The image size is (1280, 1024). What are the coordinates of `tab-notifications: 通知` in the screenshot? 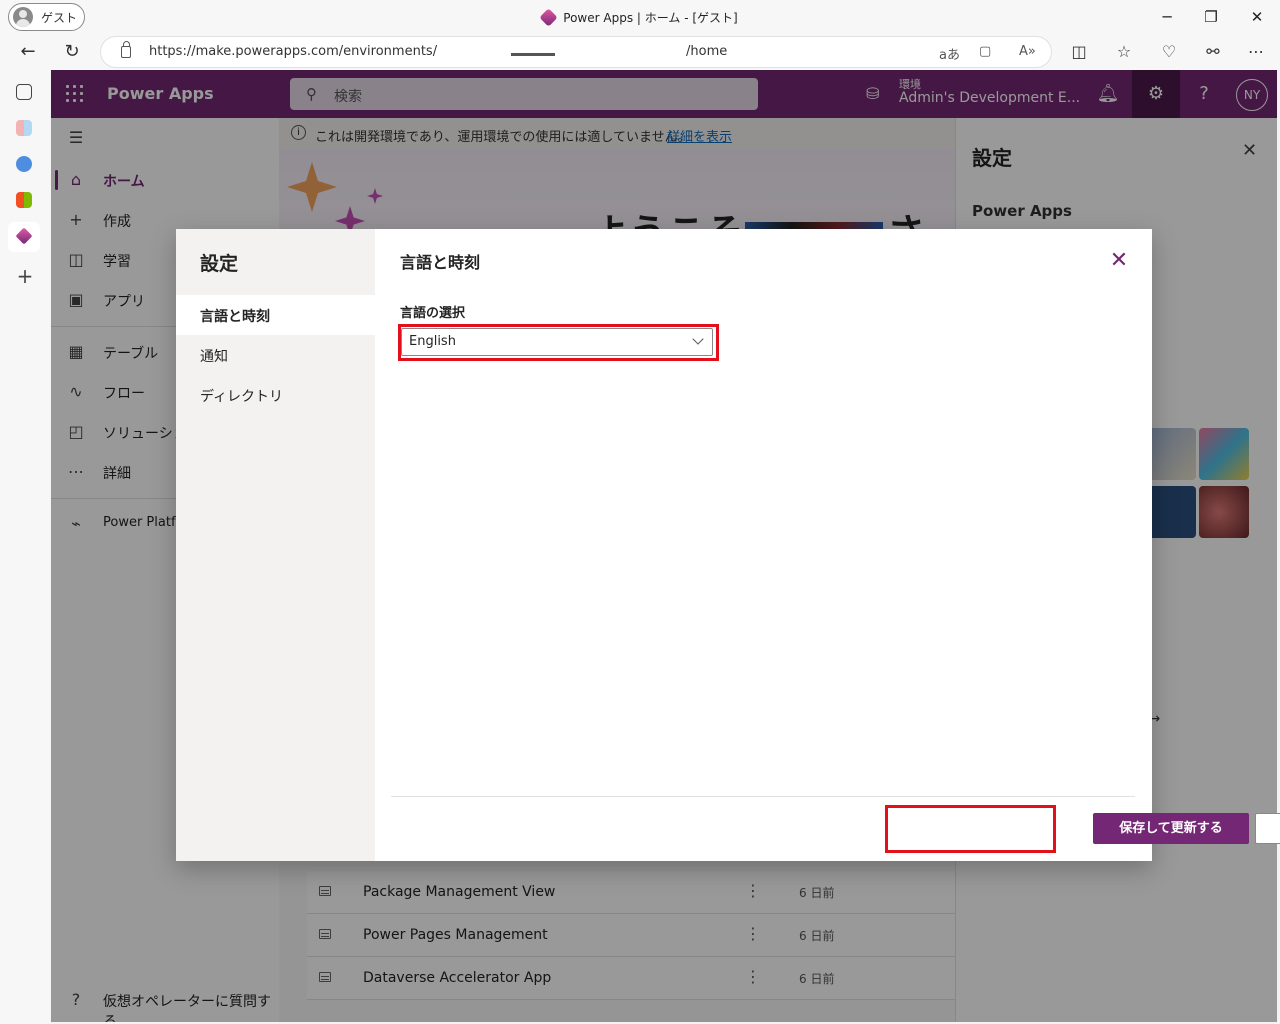 It's located at (275, 355).